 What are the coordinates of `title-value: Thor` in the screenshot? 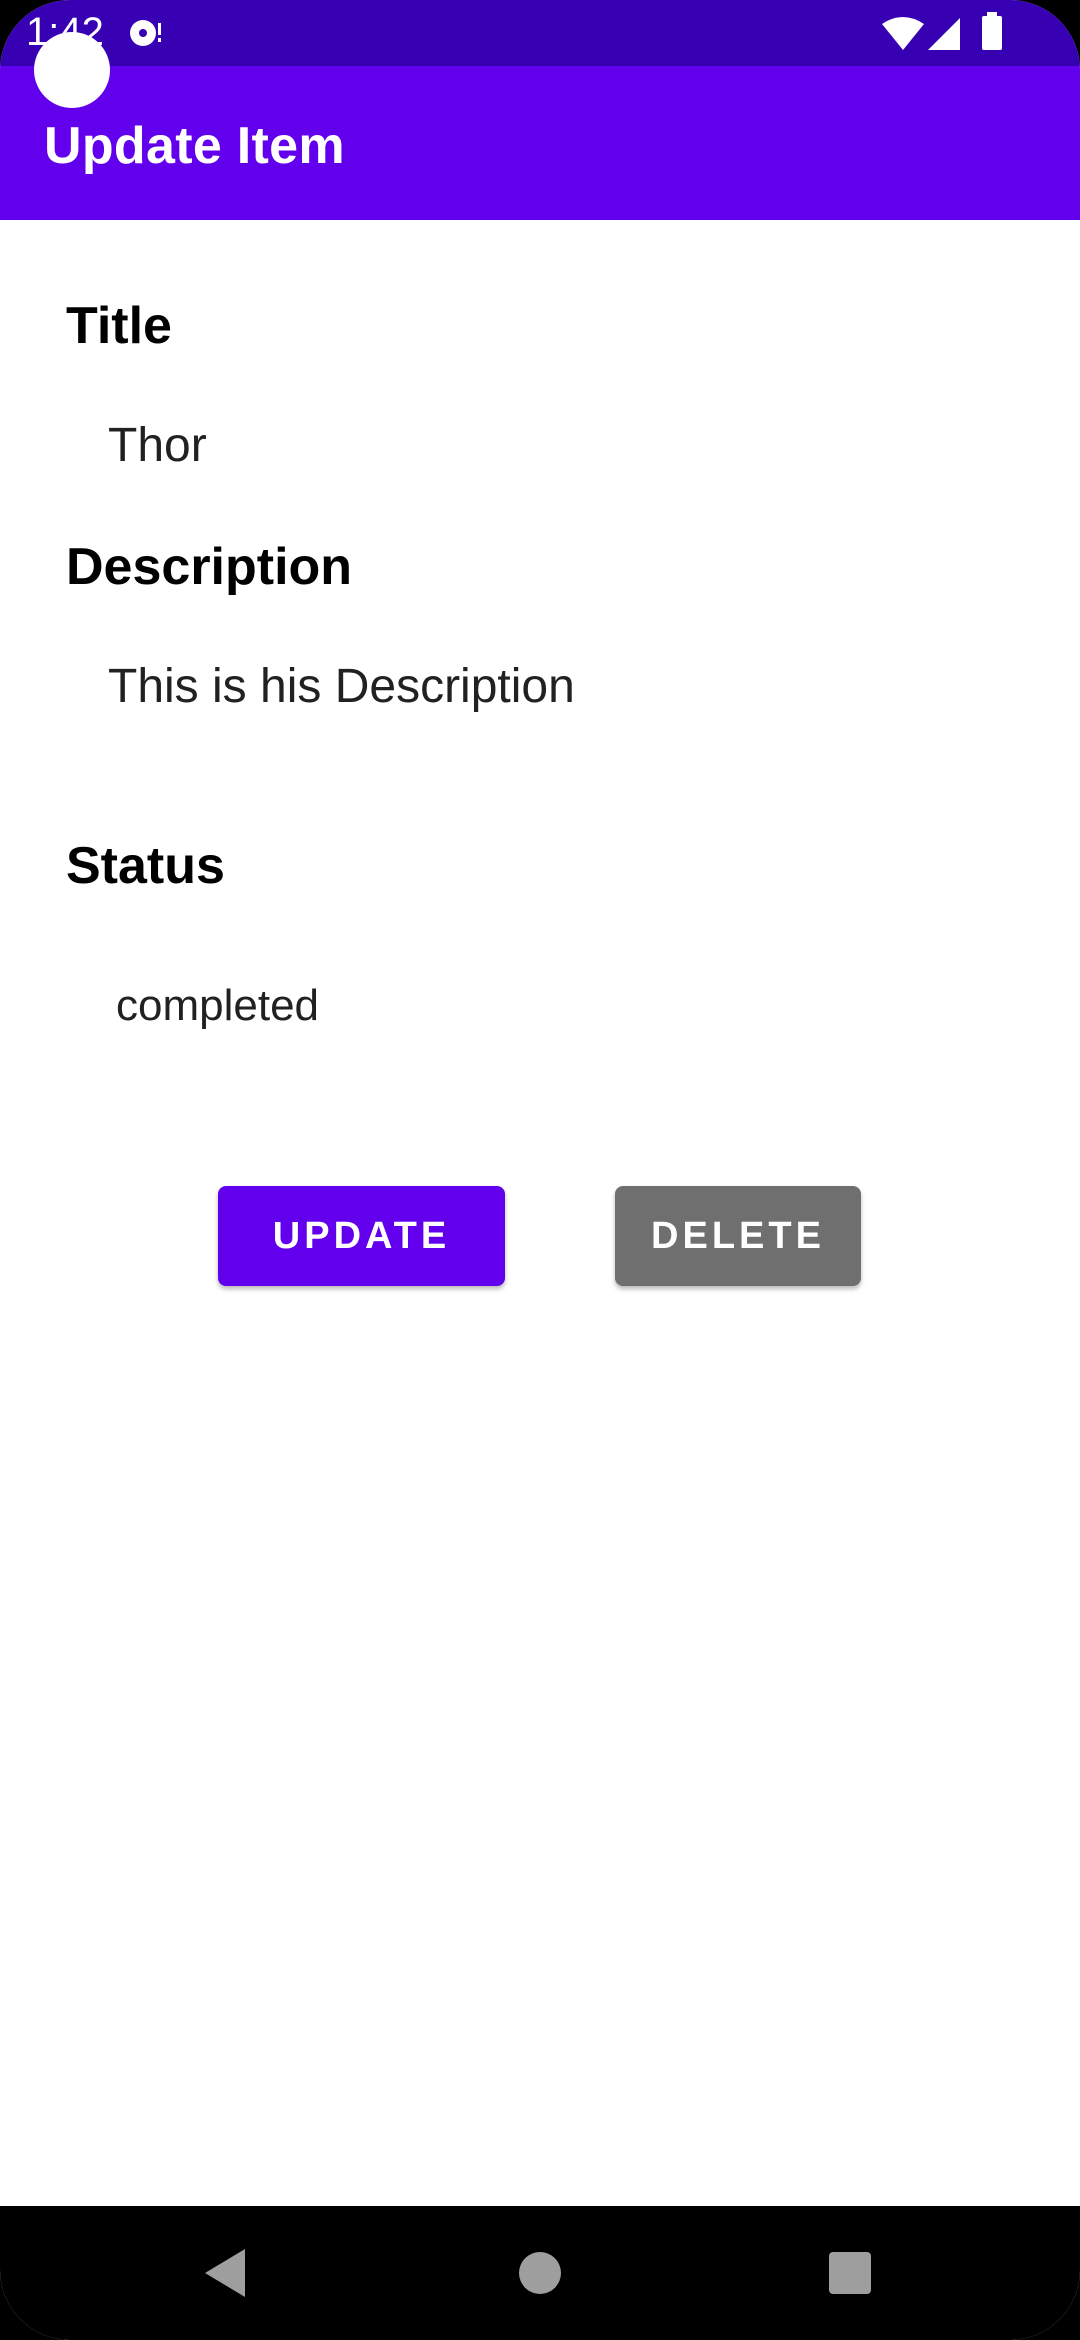 It's located at (157, 445).